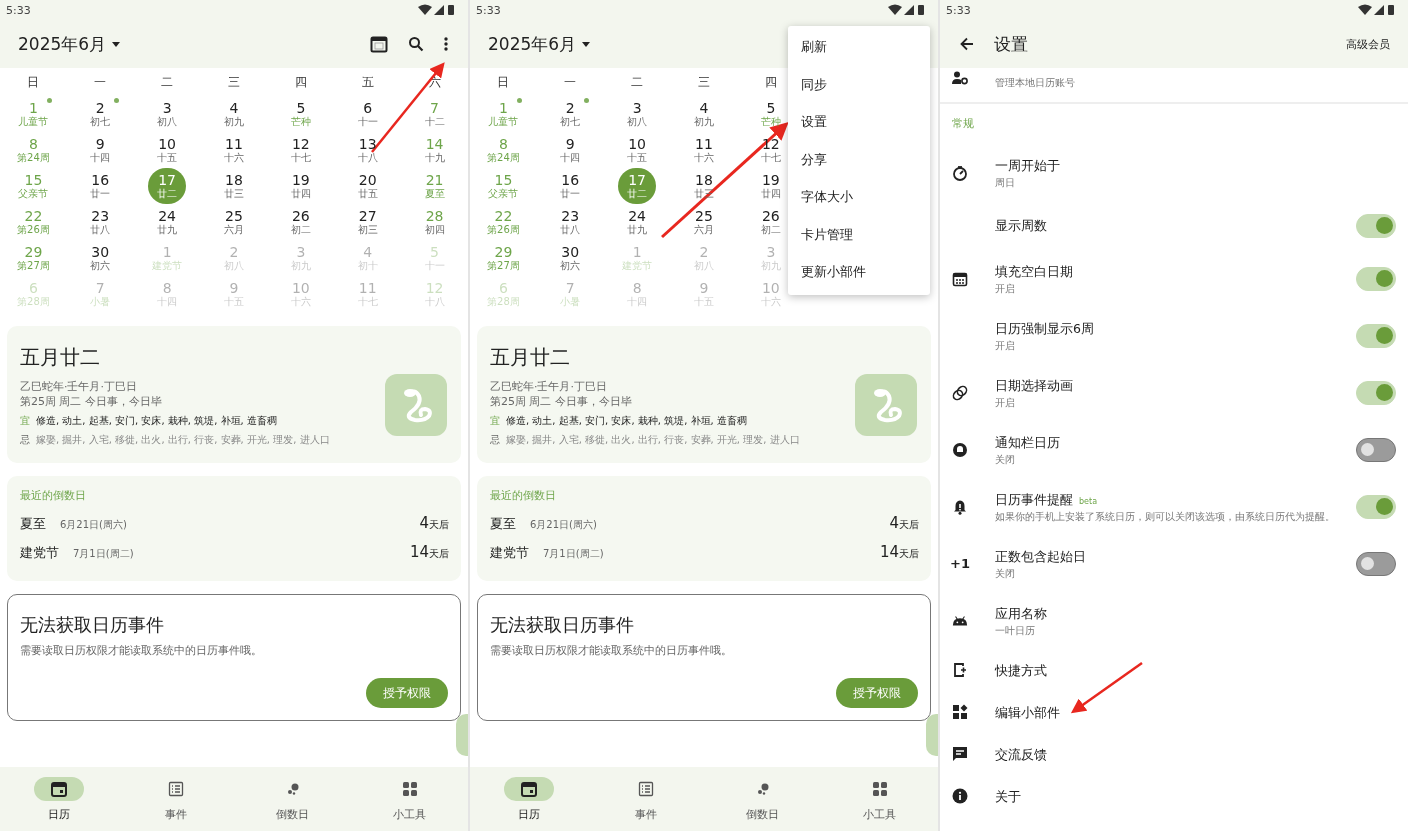 This screenshot has width=1408, height=831. What do you see at coordinates (1174, 335) in the screenshot?
I see `settings-row: 日历强制显示6周 开启` at bounding box center [1174, 335].